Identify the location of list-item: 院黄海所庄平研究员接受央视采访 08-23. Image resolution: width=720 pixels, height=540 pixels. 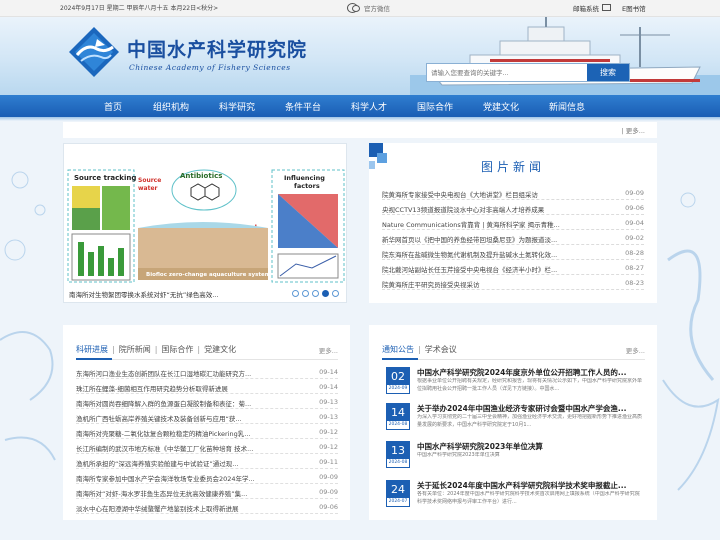
(513, 283).